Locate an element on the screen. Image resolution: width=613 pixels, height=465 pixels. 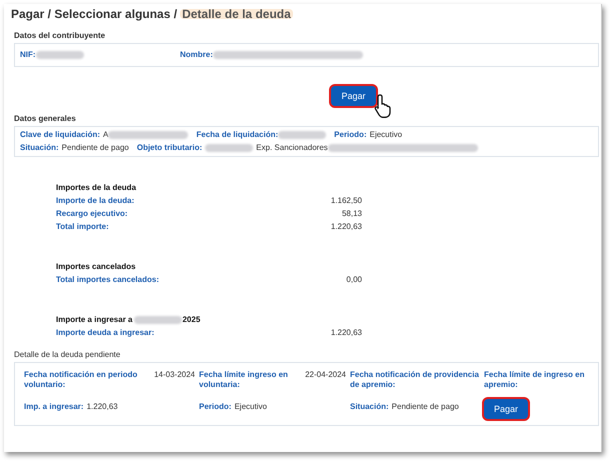
amount-label: Total importe: is located at coordinates (82, 227).